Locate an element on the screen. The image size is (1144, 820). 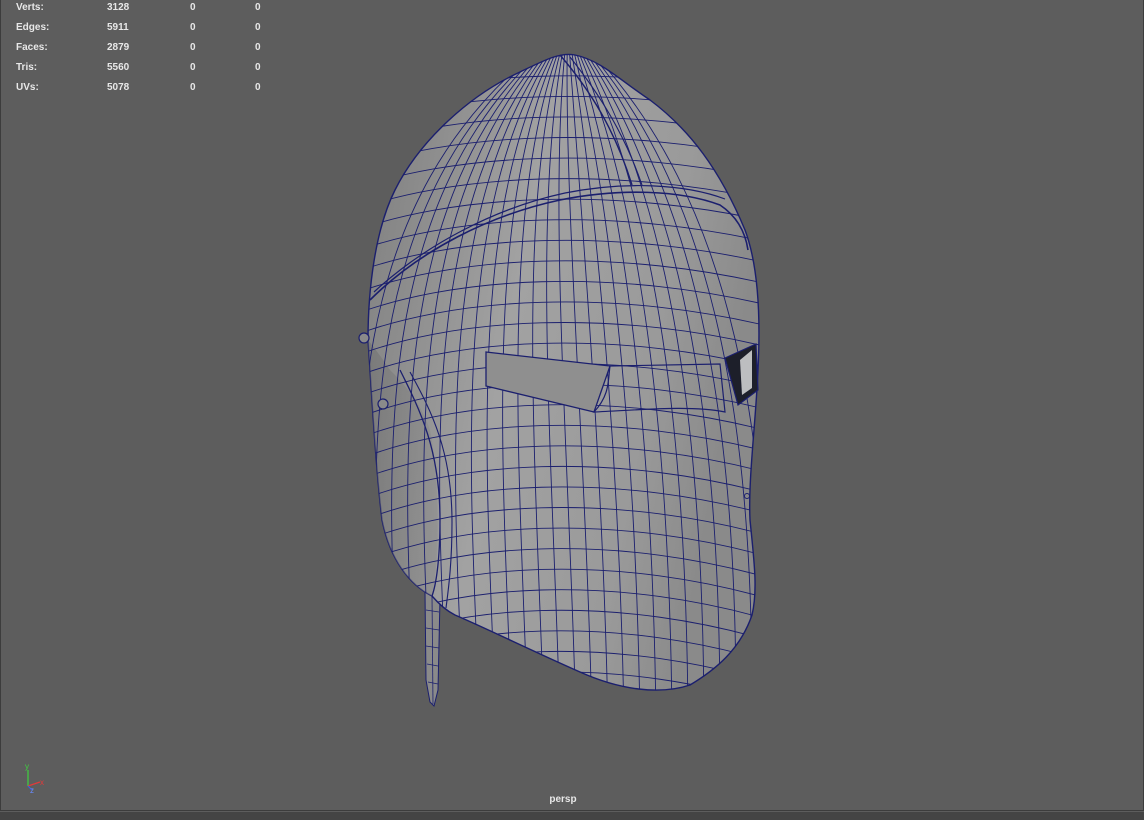
axis-z-label: z is located at coordinates (32, 790).